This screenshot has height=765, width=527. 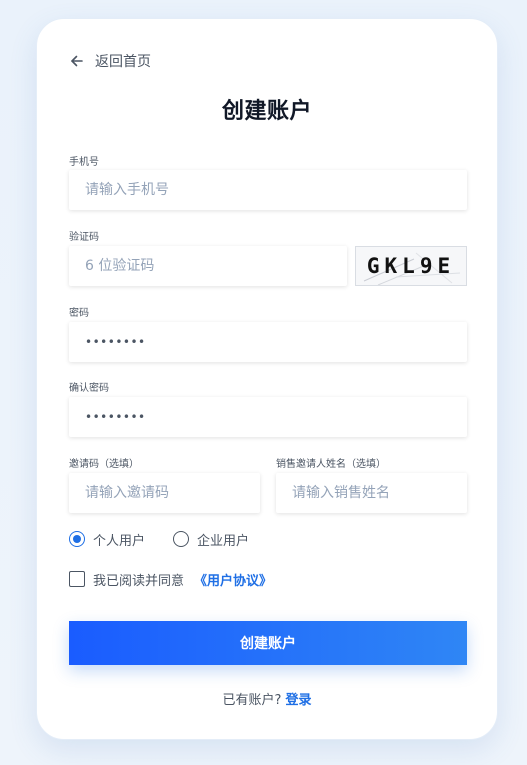 I want to click on captcha-text: GKL9E, so click(x=411, y=266).